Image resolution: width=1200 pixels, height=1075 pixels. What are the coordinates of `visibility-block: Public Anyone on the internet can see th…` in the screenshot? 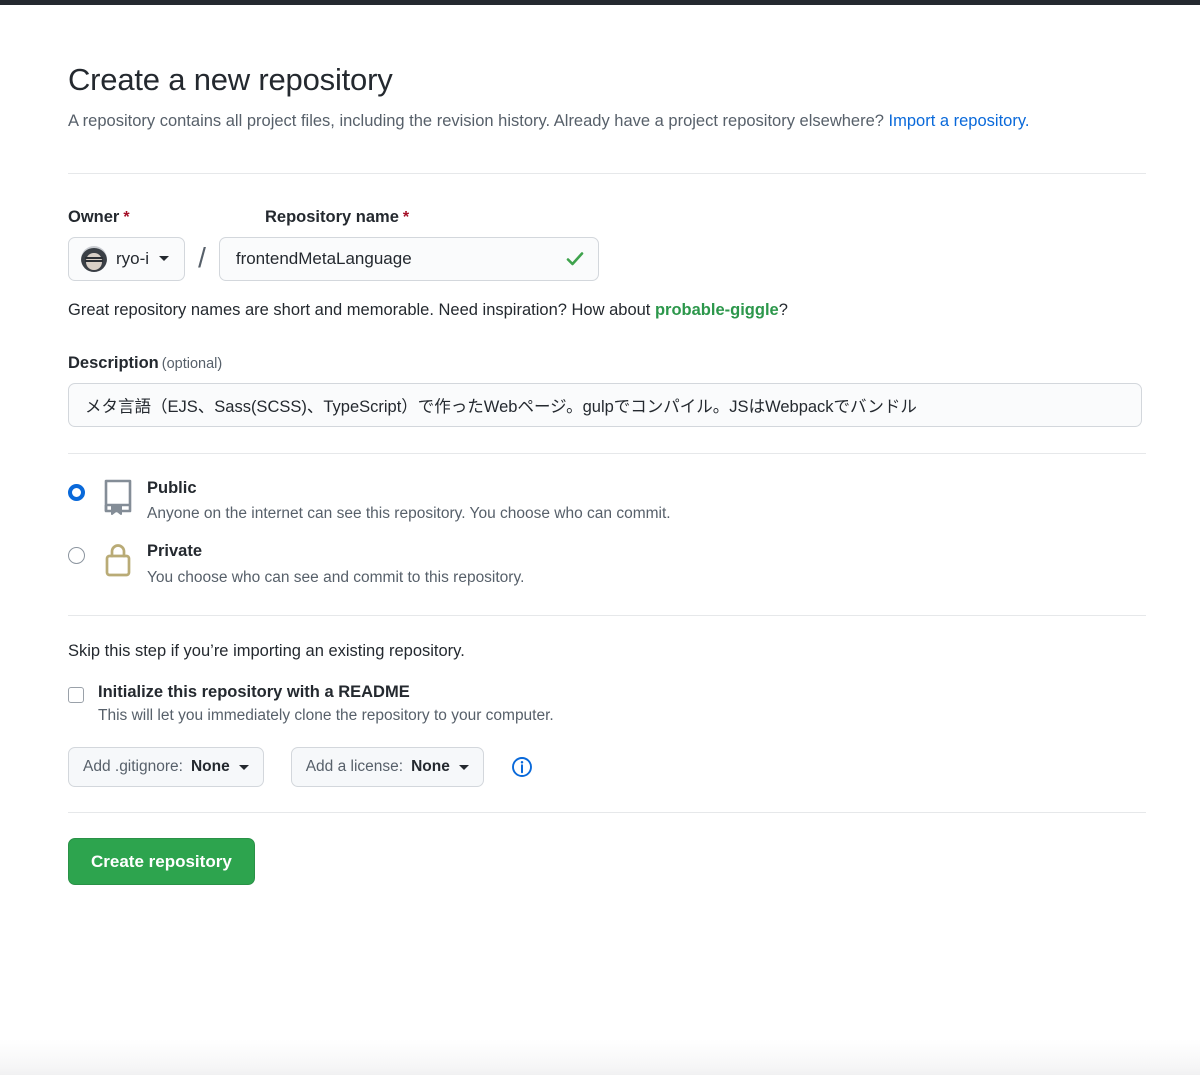 It's located at (600, 533).